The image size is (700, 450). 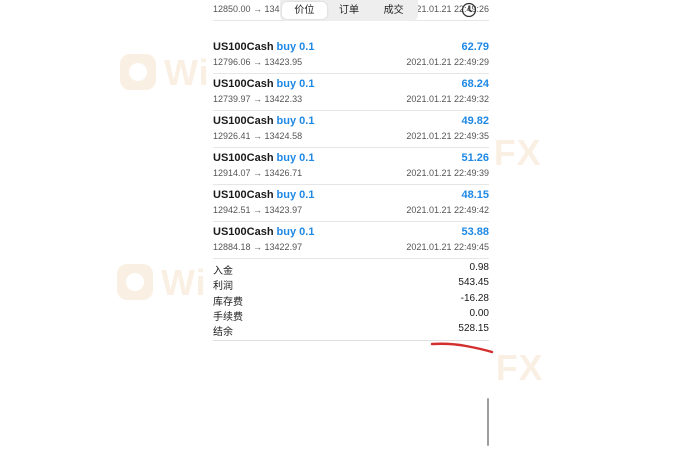 I want to click on deal-prices: 12914.07 → 13426.71, so click(x=258, y=173).